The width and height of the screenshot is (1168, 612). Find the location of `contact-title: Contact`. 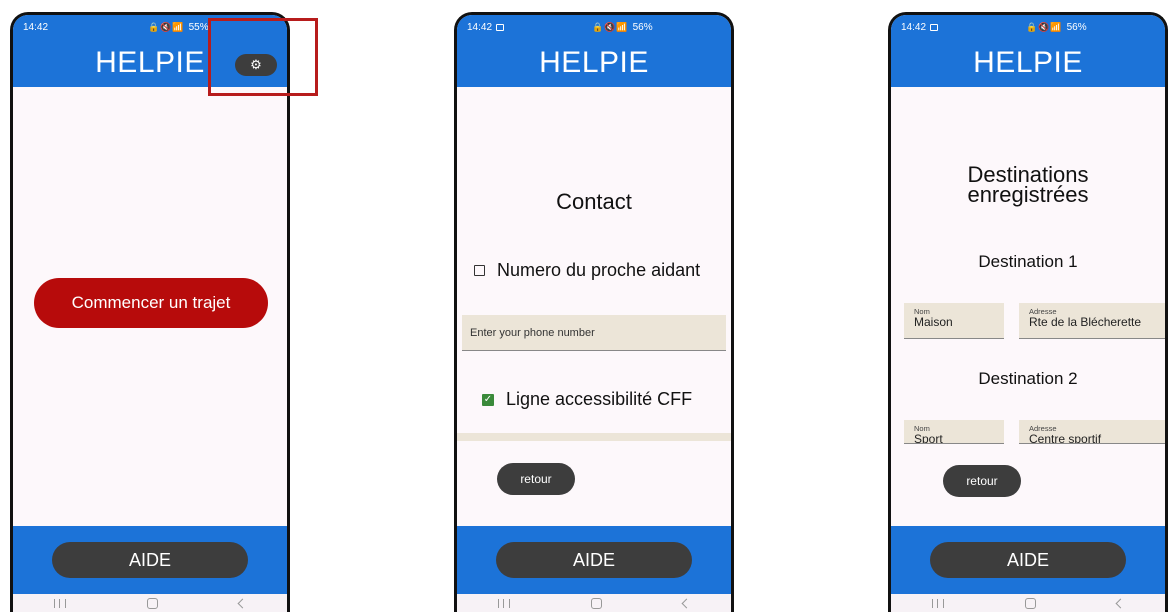

contact-title: Contact is located at coordinates (594, 201).